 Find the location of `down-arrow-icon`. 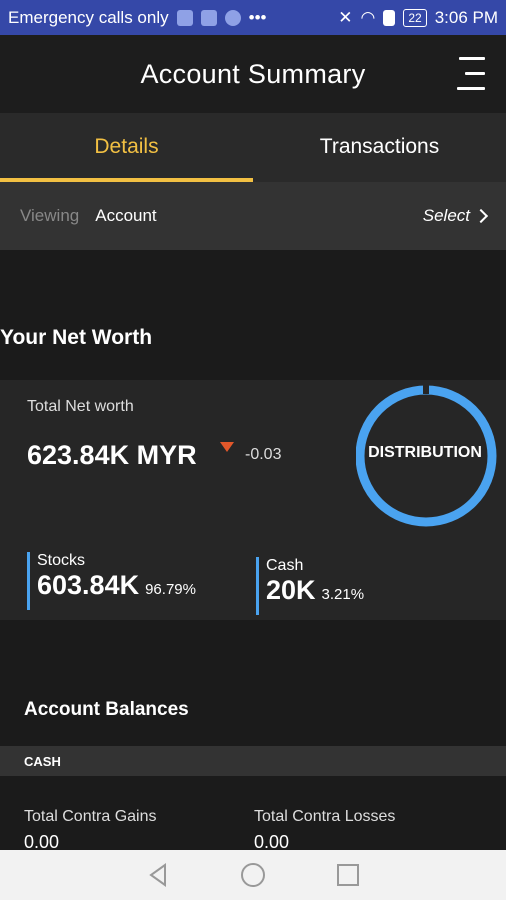

down-arrow-icon is located at coordinates (227, 447).